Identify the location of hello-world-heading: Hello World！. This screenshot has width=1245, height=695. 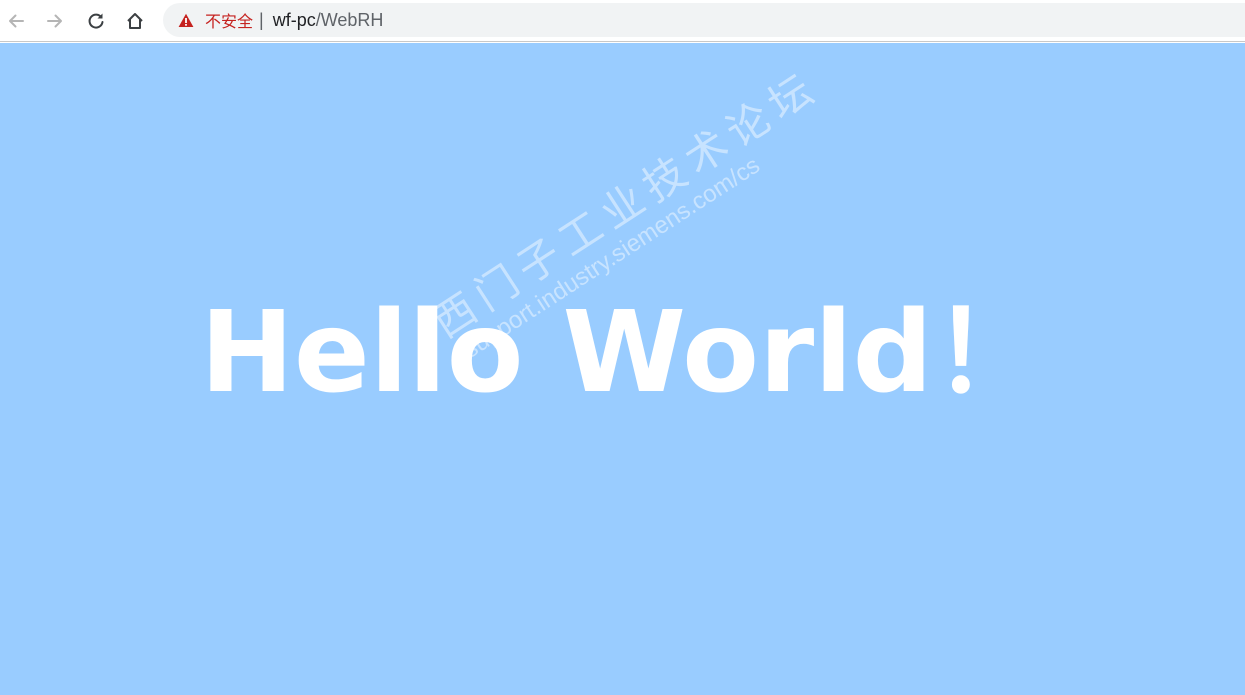
(622, 353).